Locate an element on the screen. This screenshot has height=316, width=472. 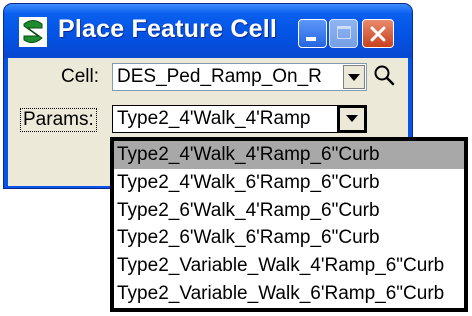
params-label: Params: is located at coordinates (58, 120).